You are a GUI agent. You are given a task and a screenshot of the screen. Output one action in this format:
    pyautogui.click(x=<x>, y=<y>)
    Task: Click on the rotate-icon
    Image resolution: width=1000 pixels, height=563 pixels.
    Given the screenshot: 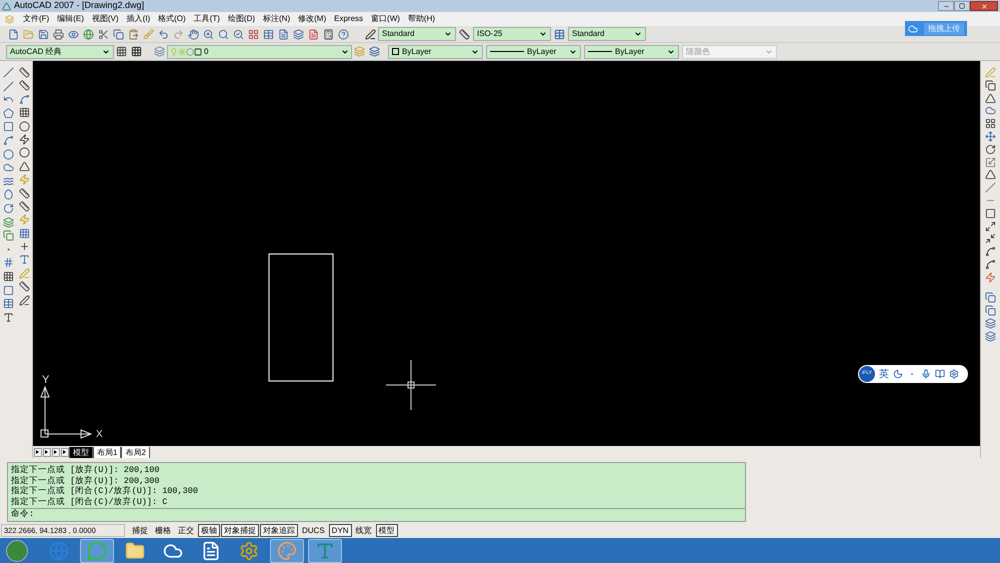 What is the action you would take?
    pyautogui.click(x=990, y=149)
    